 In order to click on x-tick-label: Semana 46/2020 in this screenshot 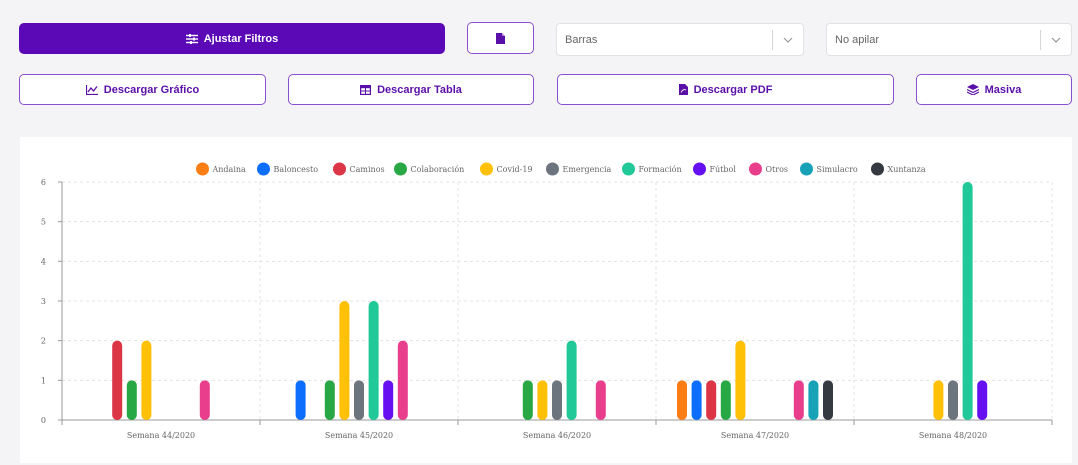, I will do `click(557, 435)`.